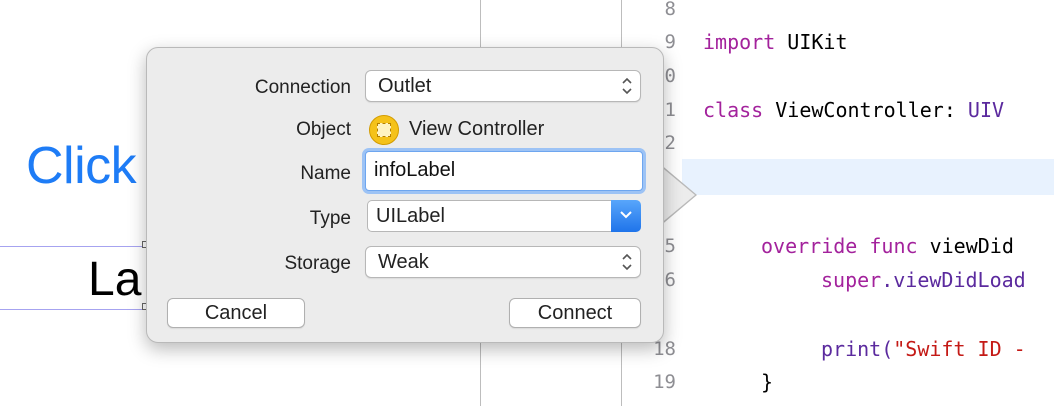  I want to click on code-keyword: class, so click(733, 110).